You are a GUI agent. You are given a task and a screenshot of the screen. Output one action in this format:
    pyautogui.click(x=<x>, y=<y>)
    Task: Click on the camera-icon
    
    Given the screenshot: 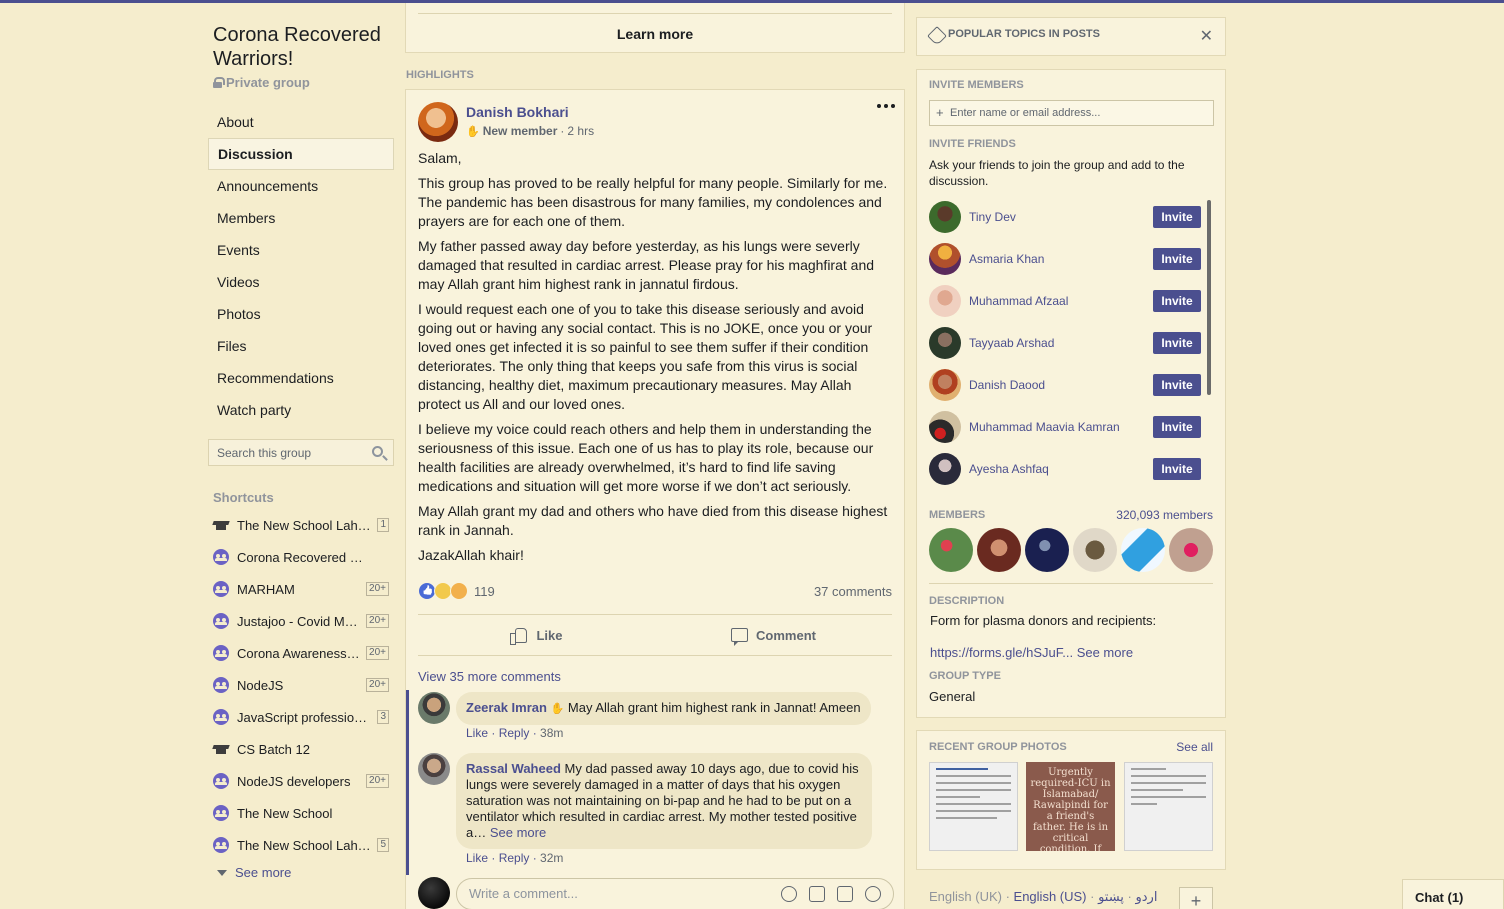 What is the action you would take?
    pyautogui.click(x=817, y=894)
    